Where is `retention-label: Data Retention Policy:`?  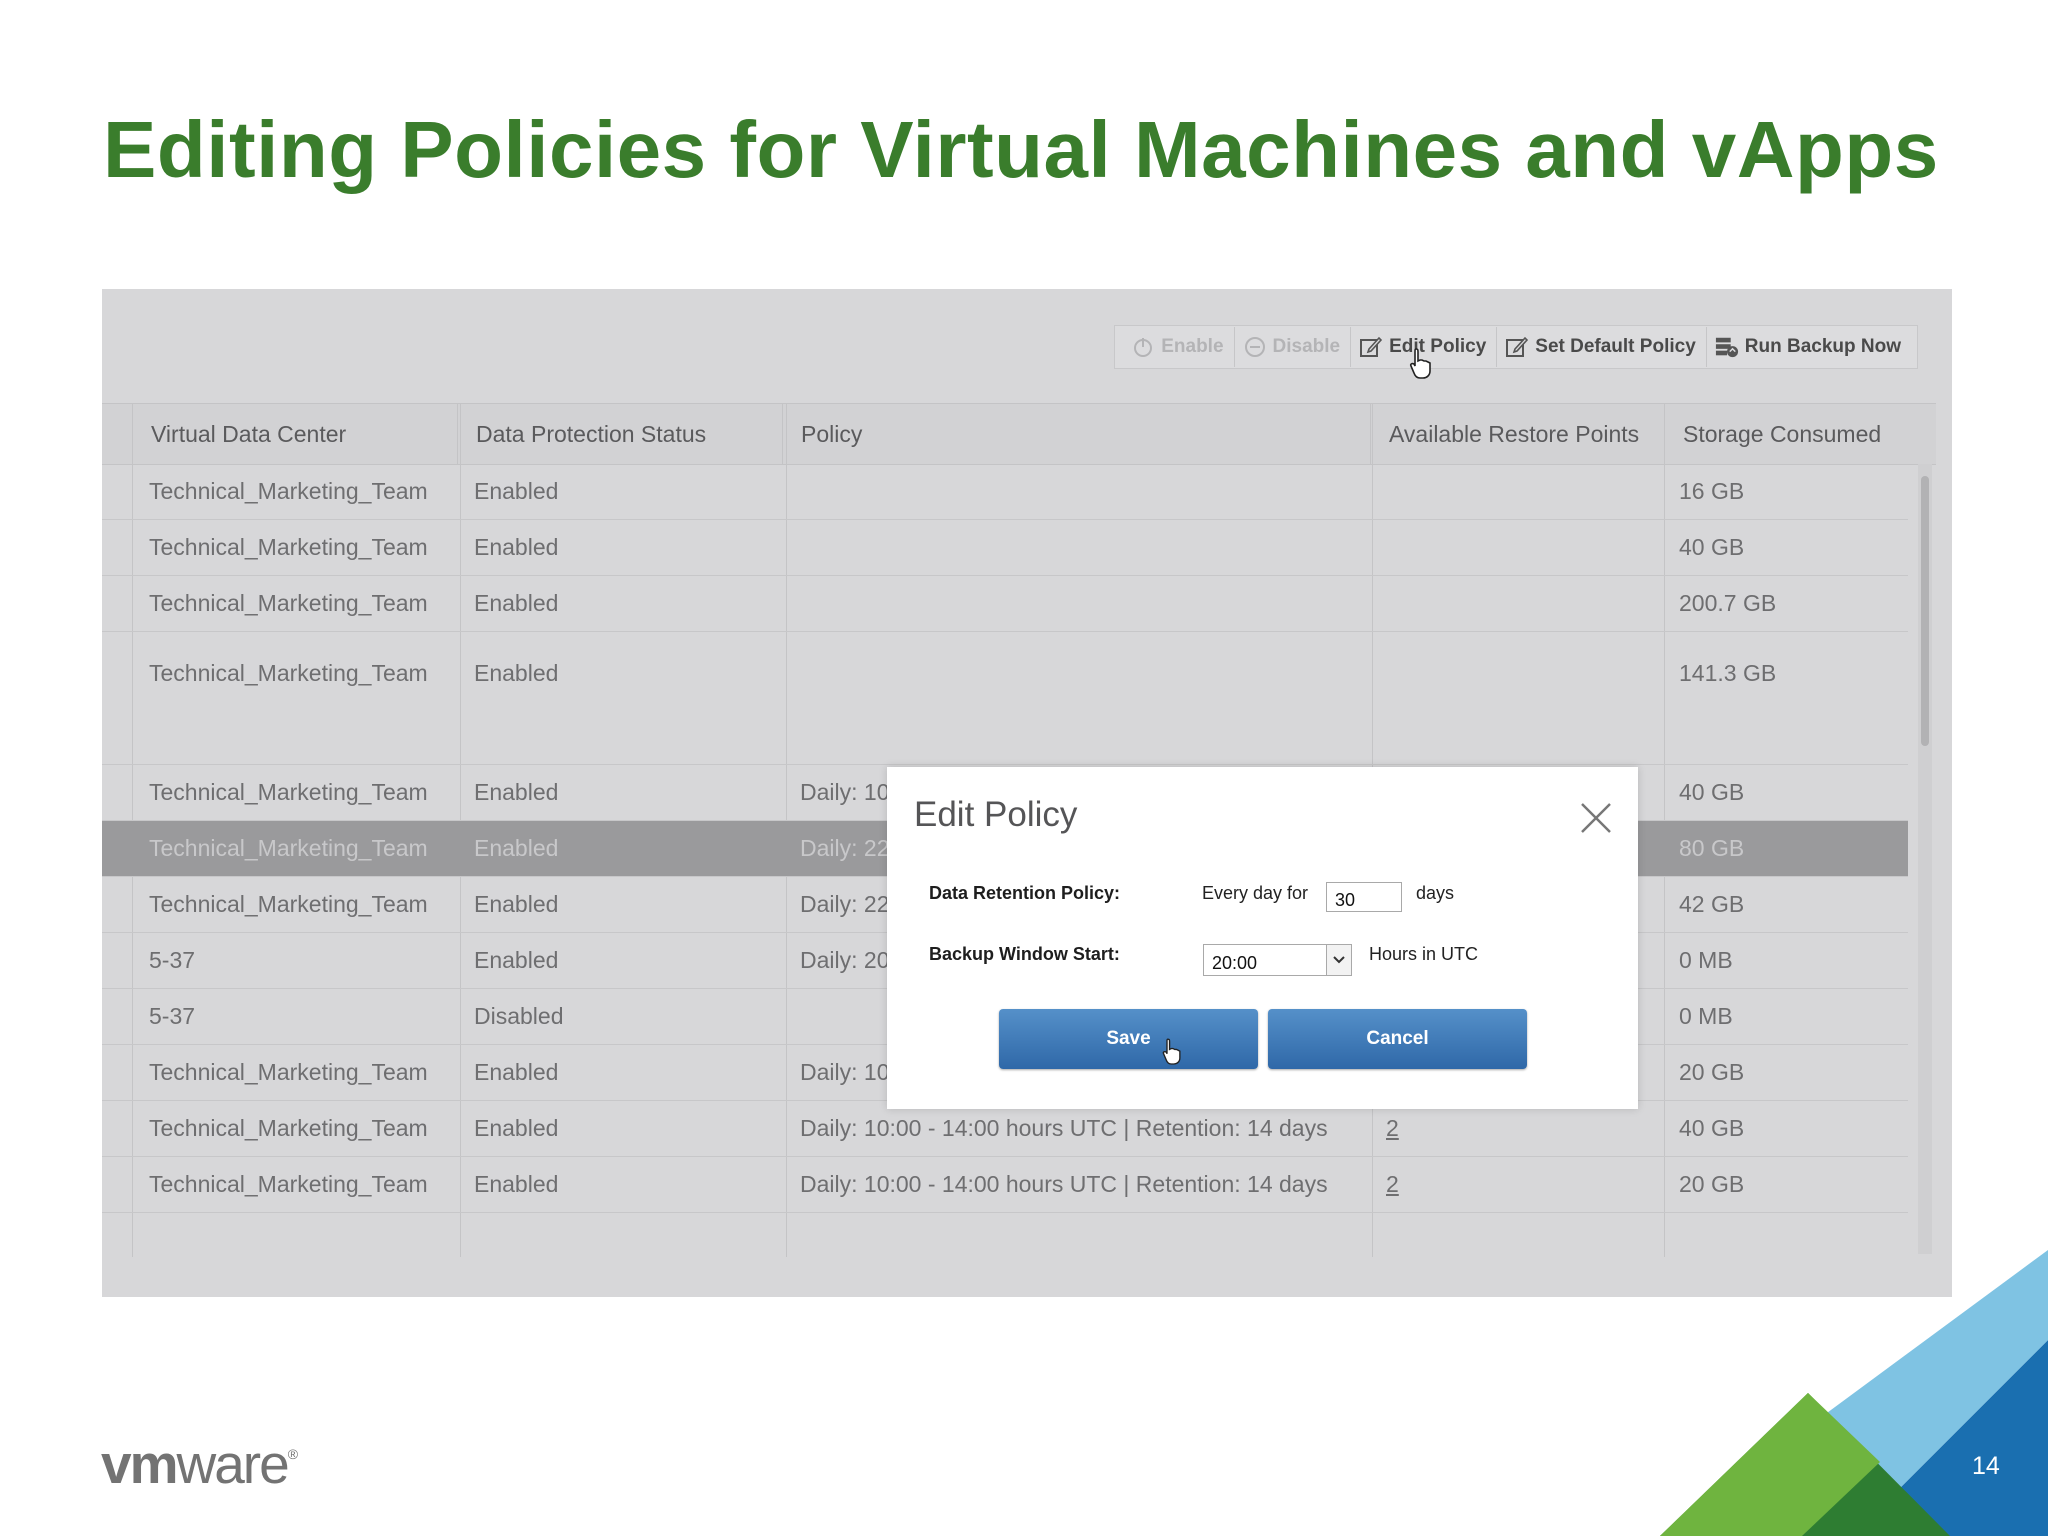 retention-label: Data Retention Policy: is located at coordinates (1025, 893).